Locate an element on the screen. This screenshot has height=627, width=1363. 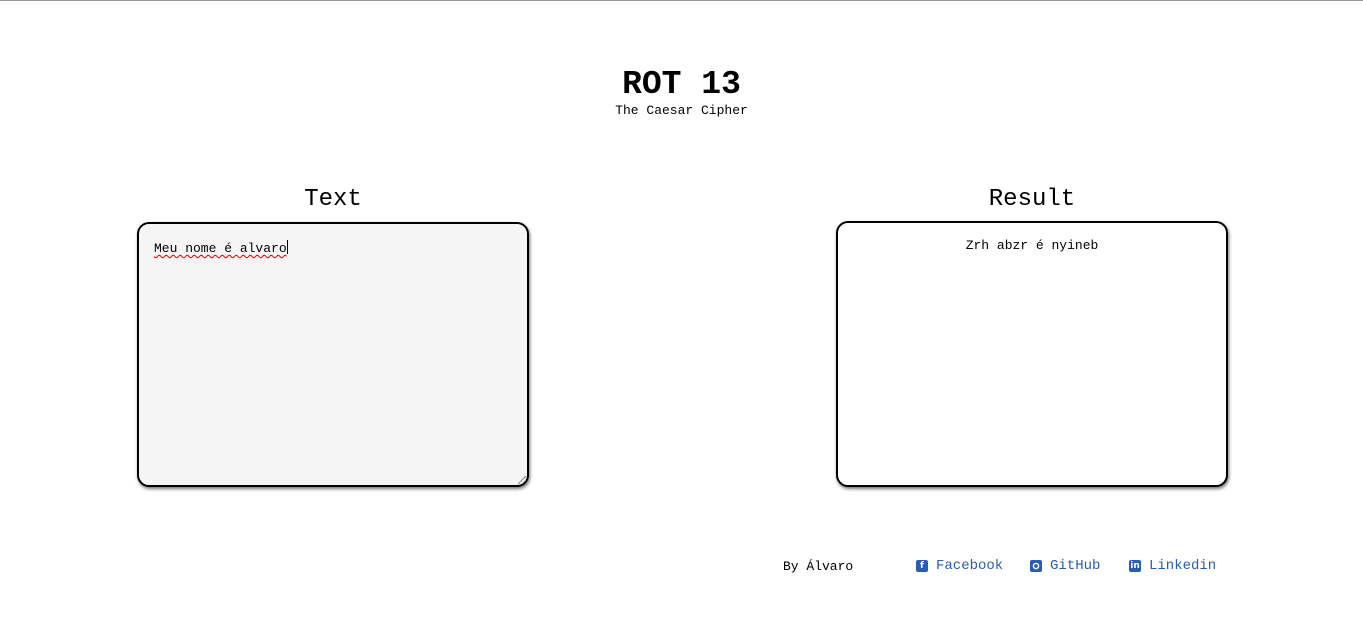
github-link-label: GitHub is located at coordinates (1075, 566).